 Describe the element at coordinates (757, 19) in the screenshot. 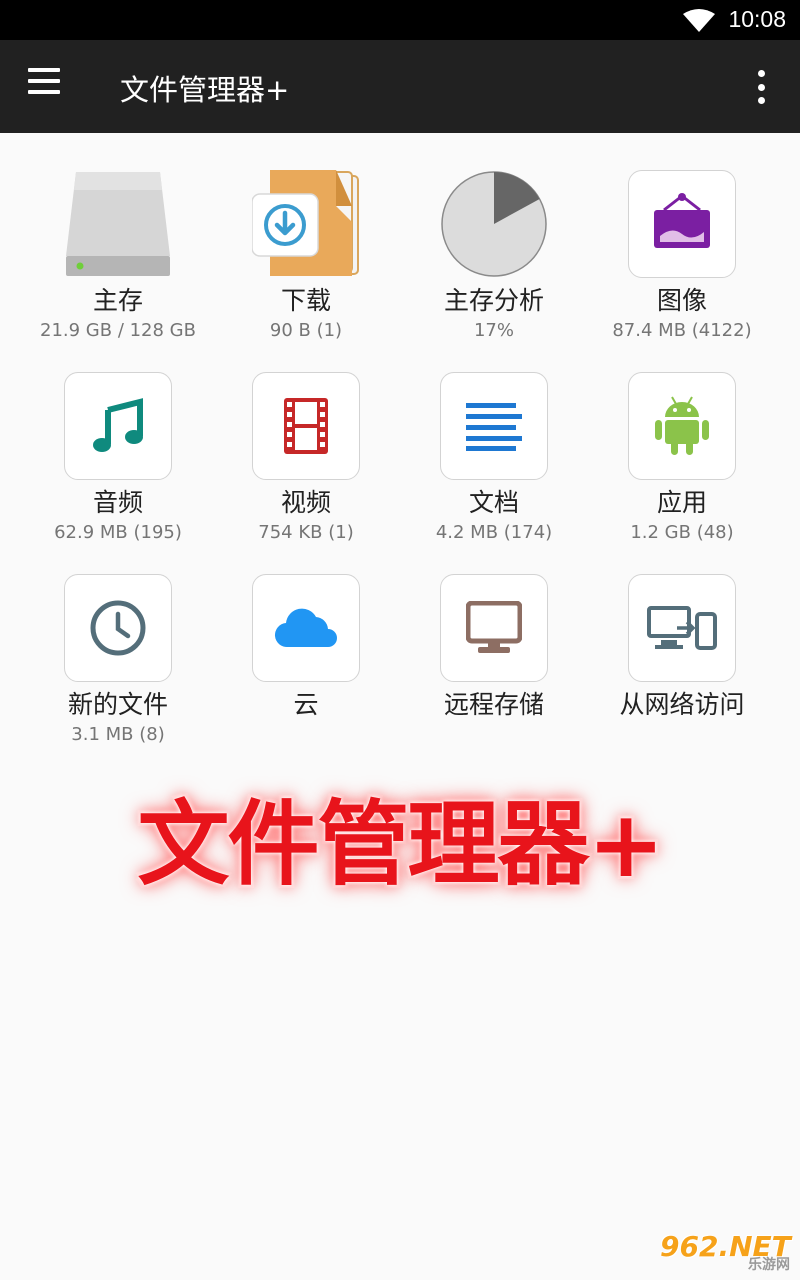

I see `status-time: 10:08` at that location.